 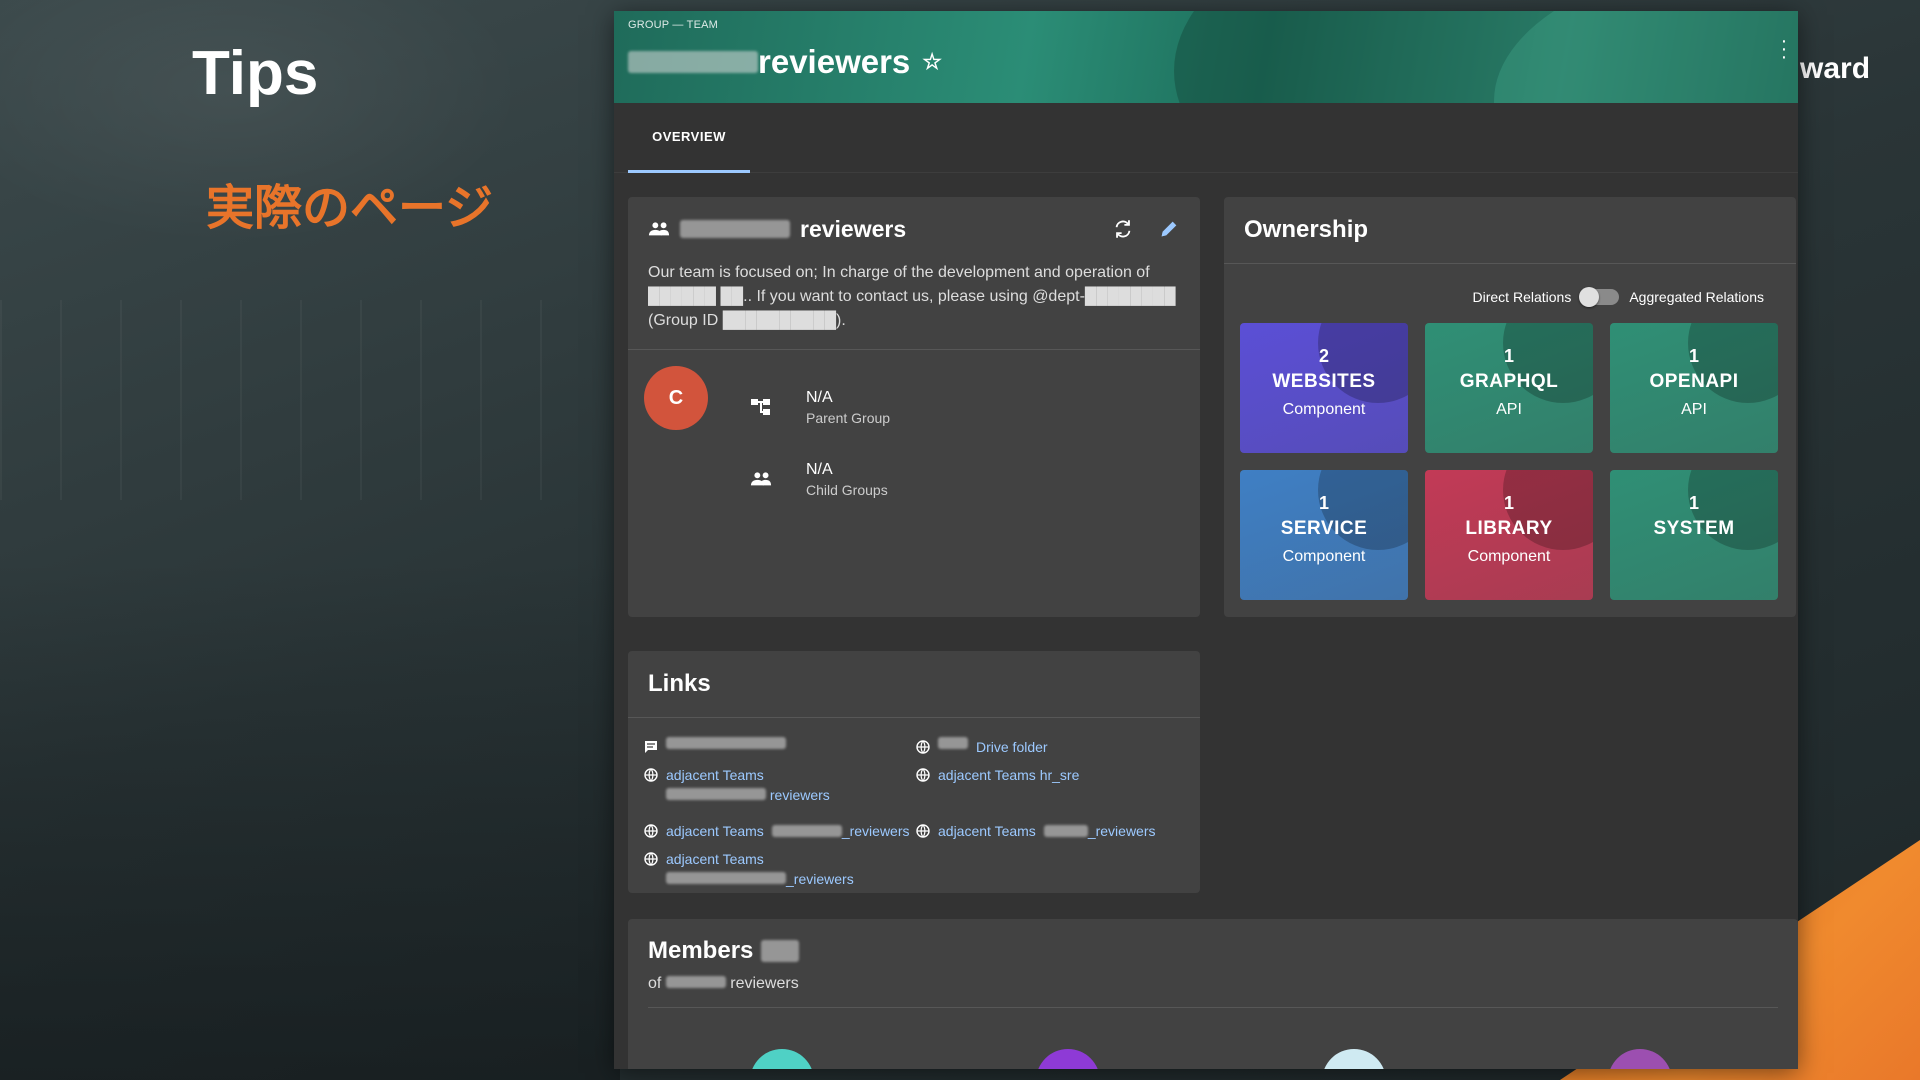 What do you see at coordinates (780, 951) in the screenshot?
I see `redacted-count` at bounding box center [780, 951].